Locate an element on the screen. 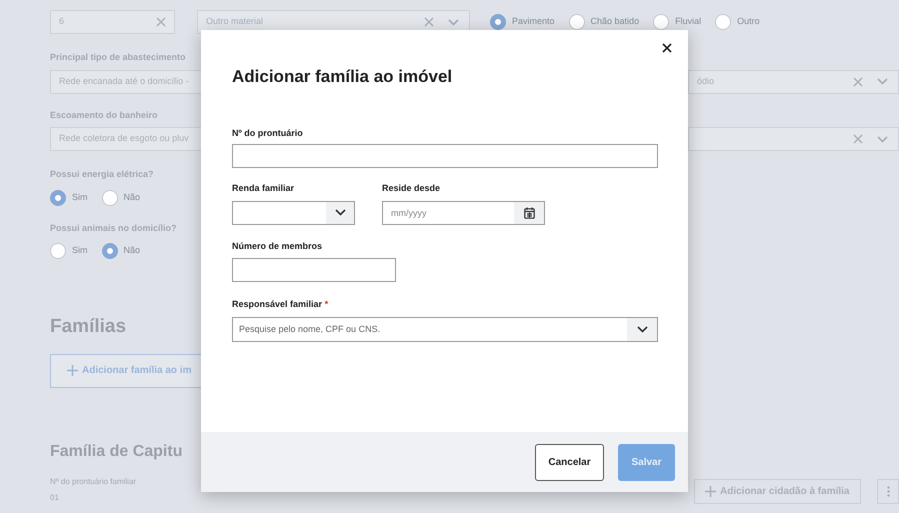  field-label: Possui animais no domicílio? is located at coordinates (114, 228).